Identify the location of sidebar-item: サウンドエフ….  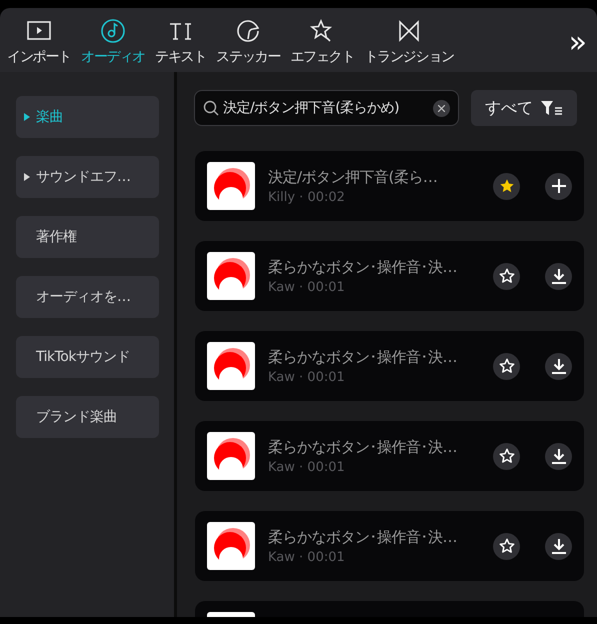
(87, 177).